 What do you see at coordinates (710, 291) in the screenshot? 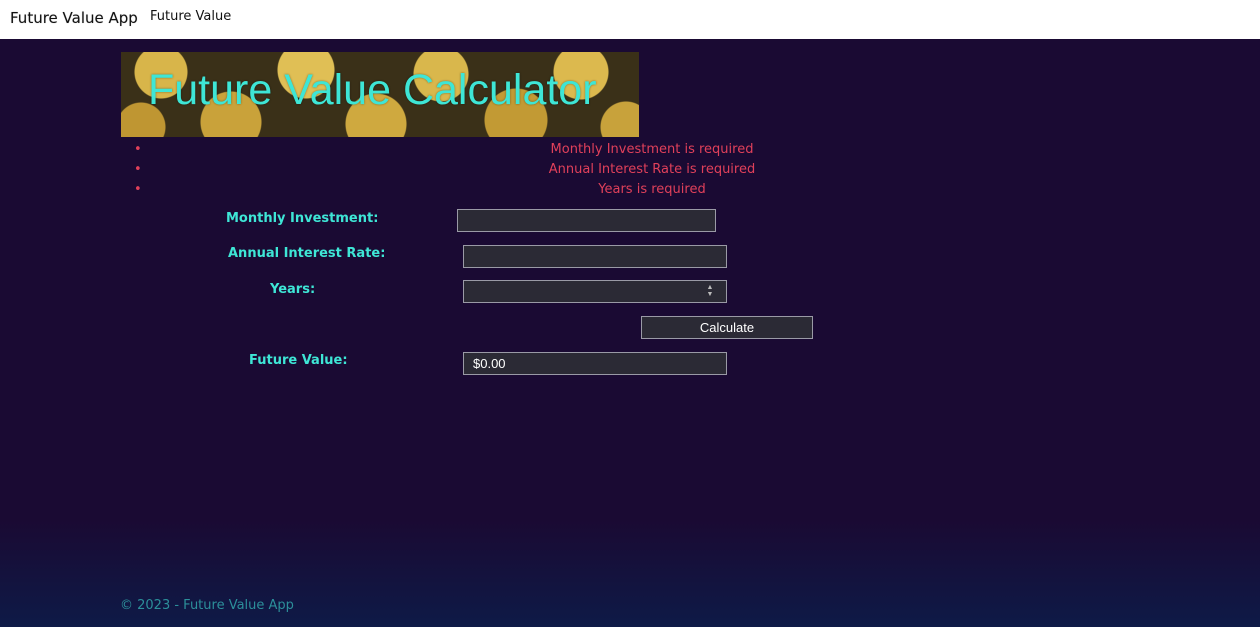
I see `stepper-icon: ▲ ▼` at bounding box center [710, 291].